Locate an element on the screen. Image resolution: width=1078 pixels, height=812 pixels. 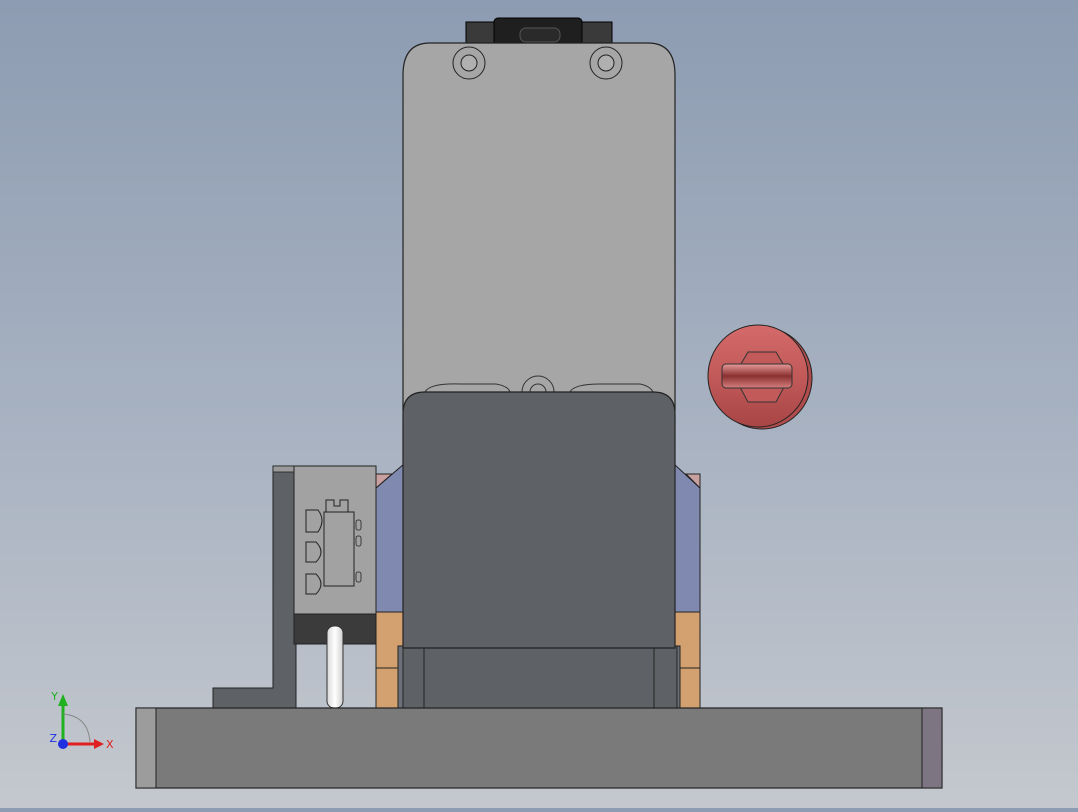
z-axis-label: Z is located at coordinates (53, 738).